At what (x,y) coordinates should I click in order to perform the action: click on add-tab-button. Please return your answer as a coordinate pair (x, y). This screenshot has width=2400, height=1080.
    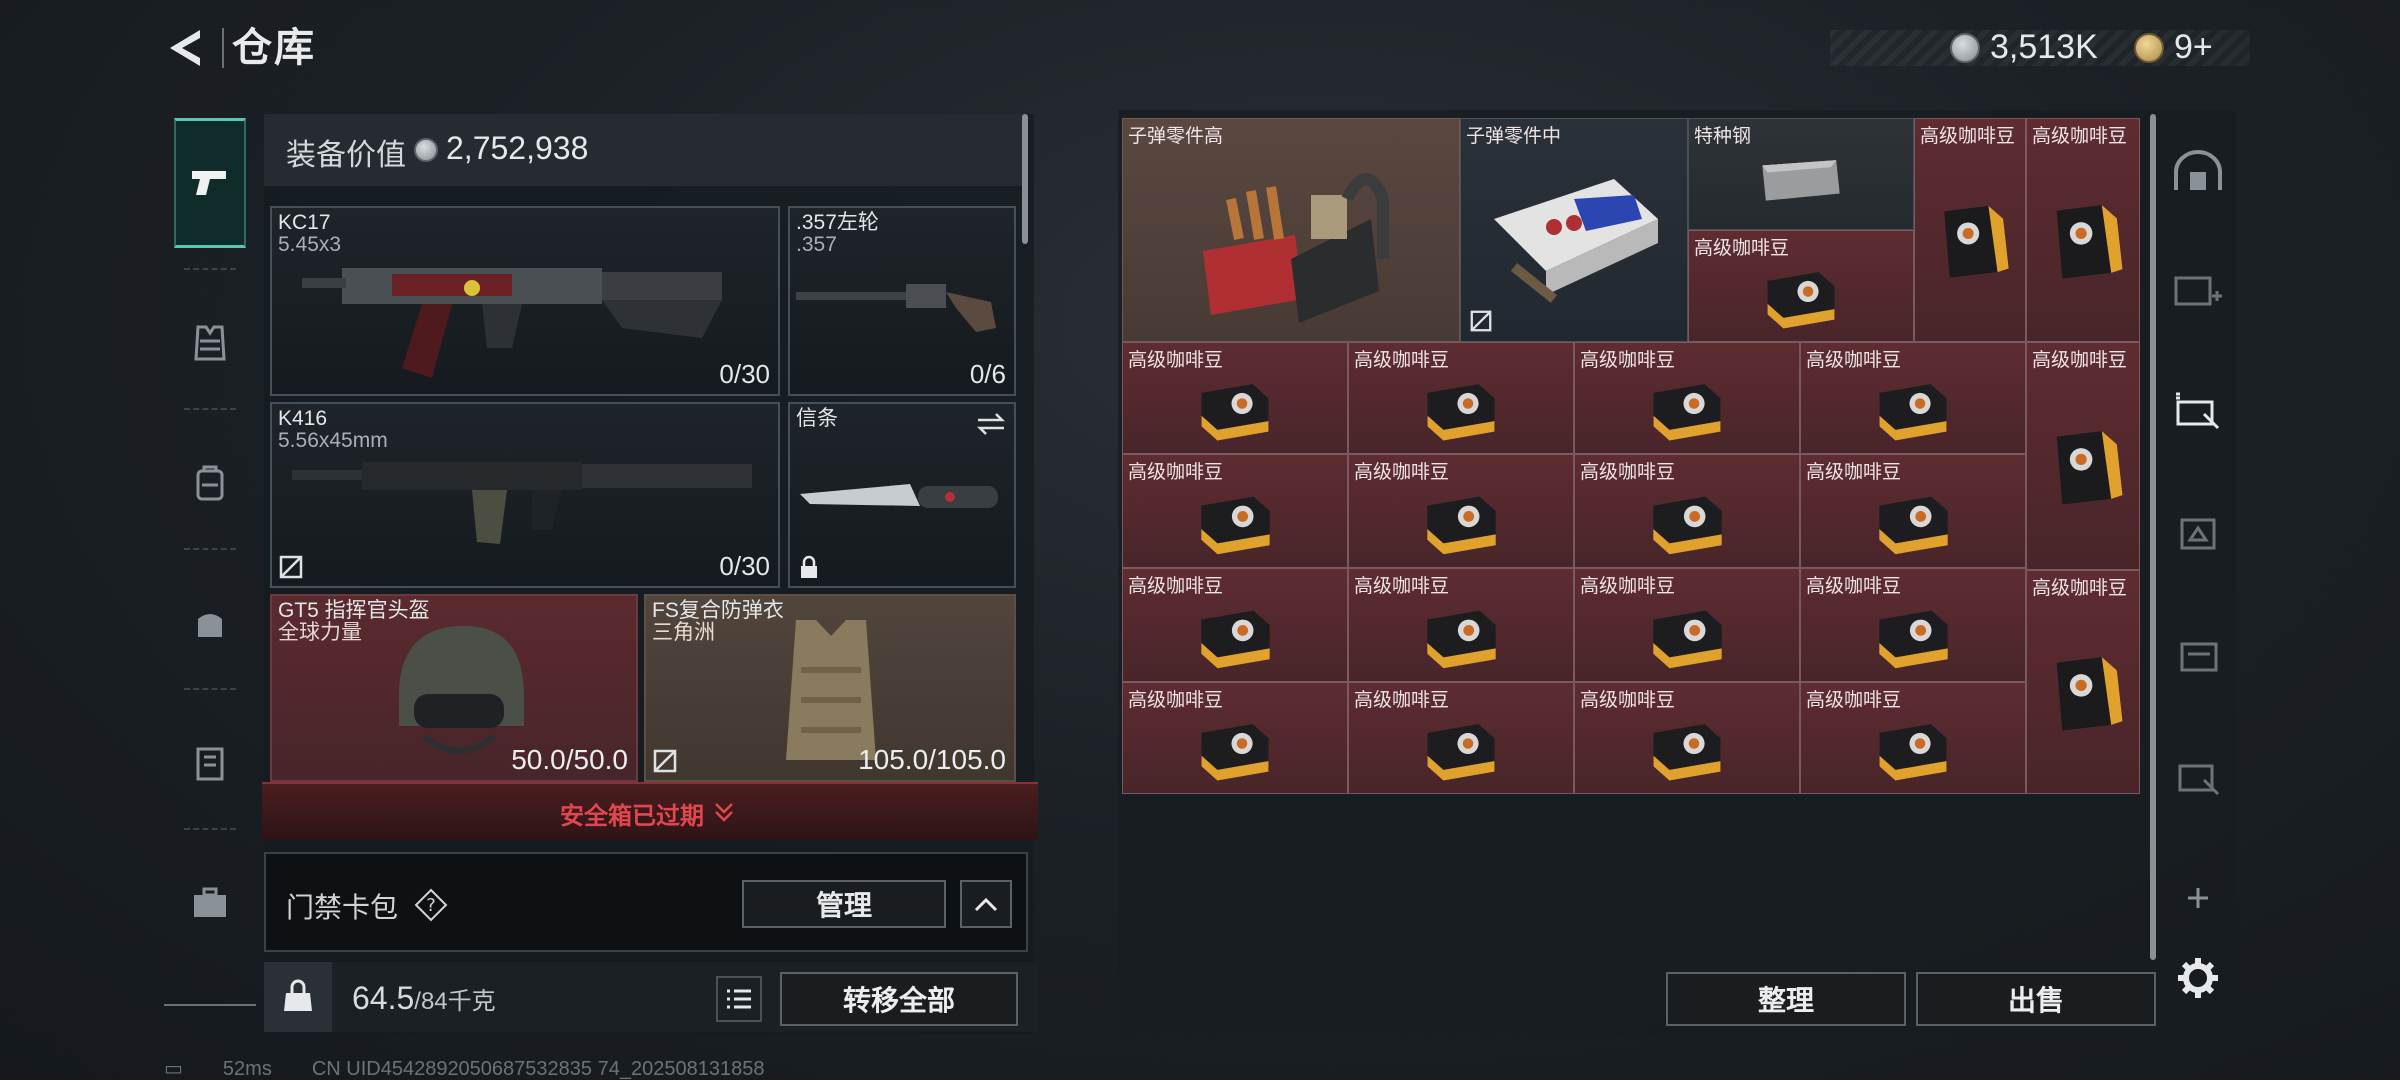
    Looking at the image, I should click on (2198, 898).